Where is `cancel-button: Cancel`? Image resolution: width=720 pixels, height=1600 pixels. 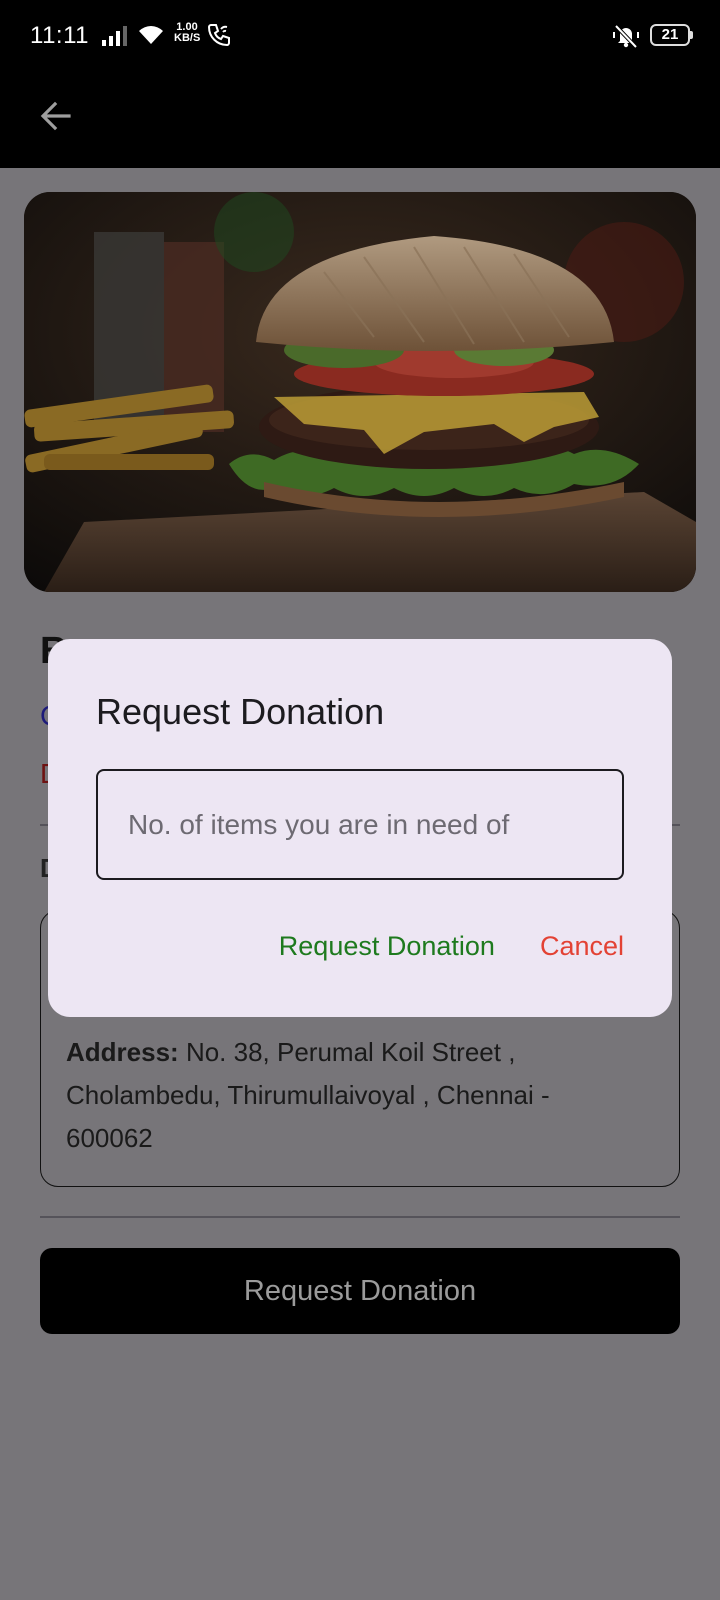
cancel-button: Cancel is located at coordinates (582, 946).